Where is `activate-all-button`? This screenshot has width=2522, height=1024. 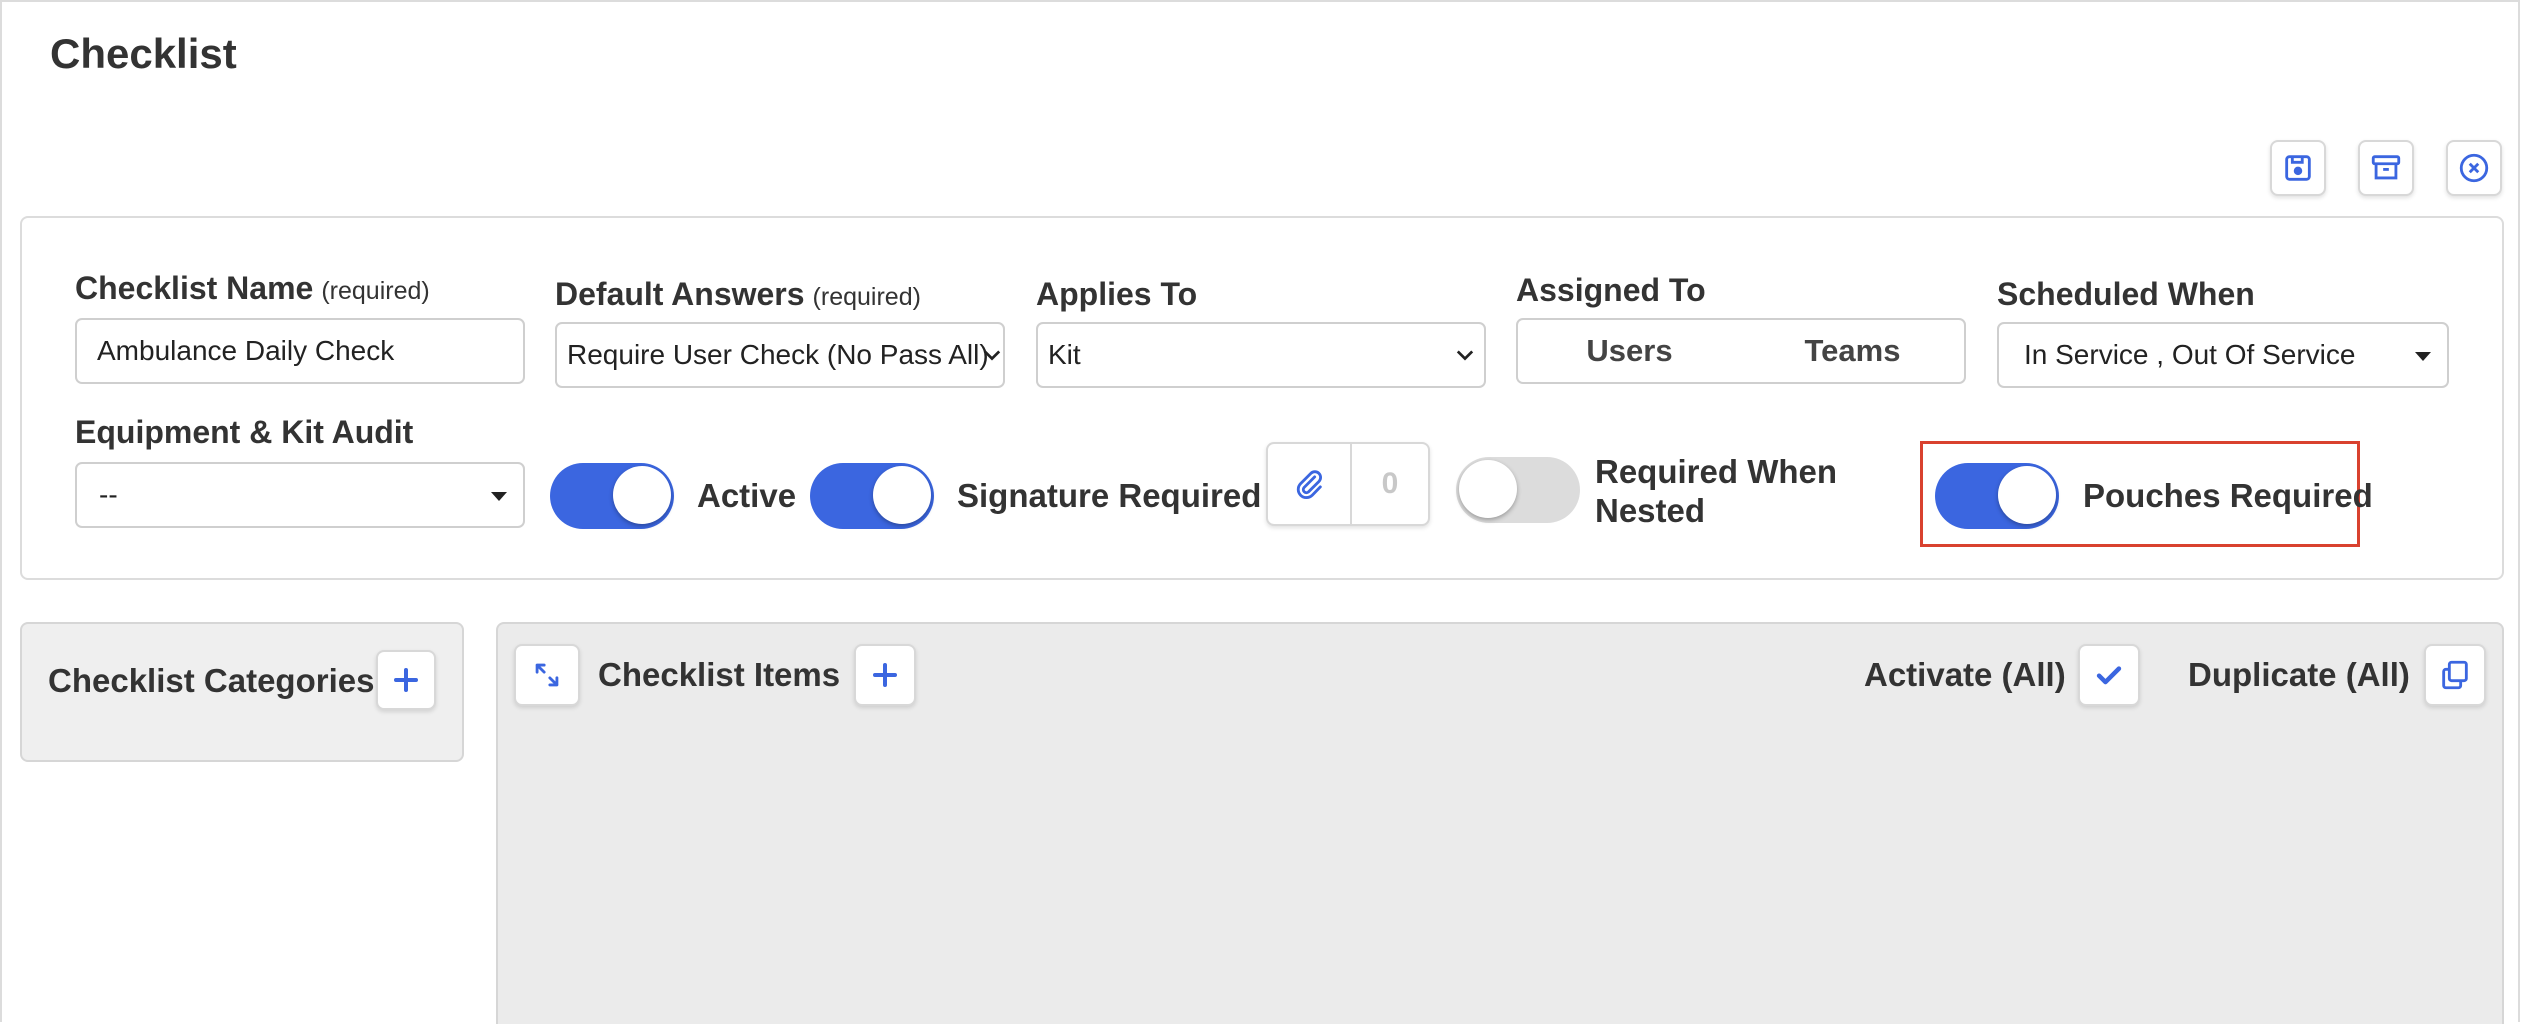
activate-all-button is located at coordinates (2109, 675).